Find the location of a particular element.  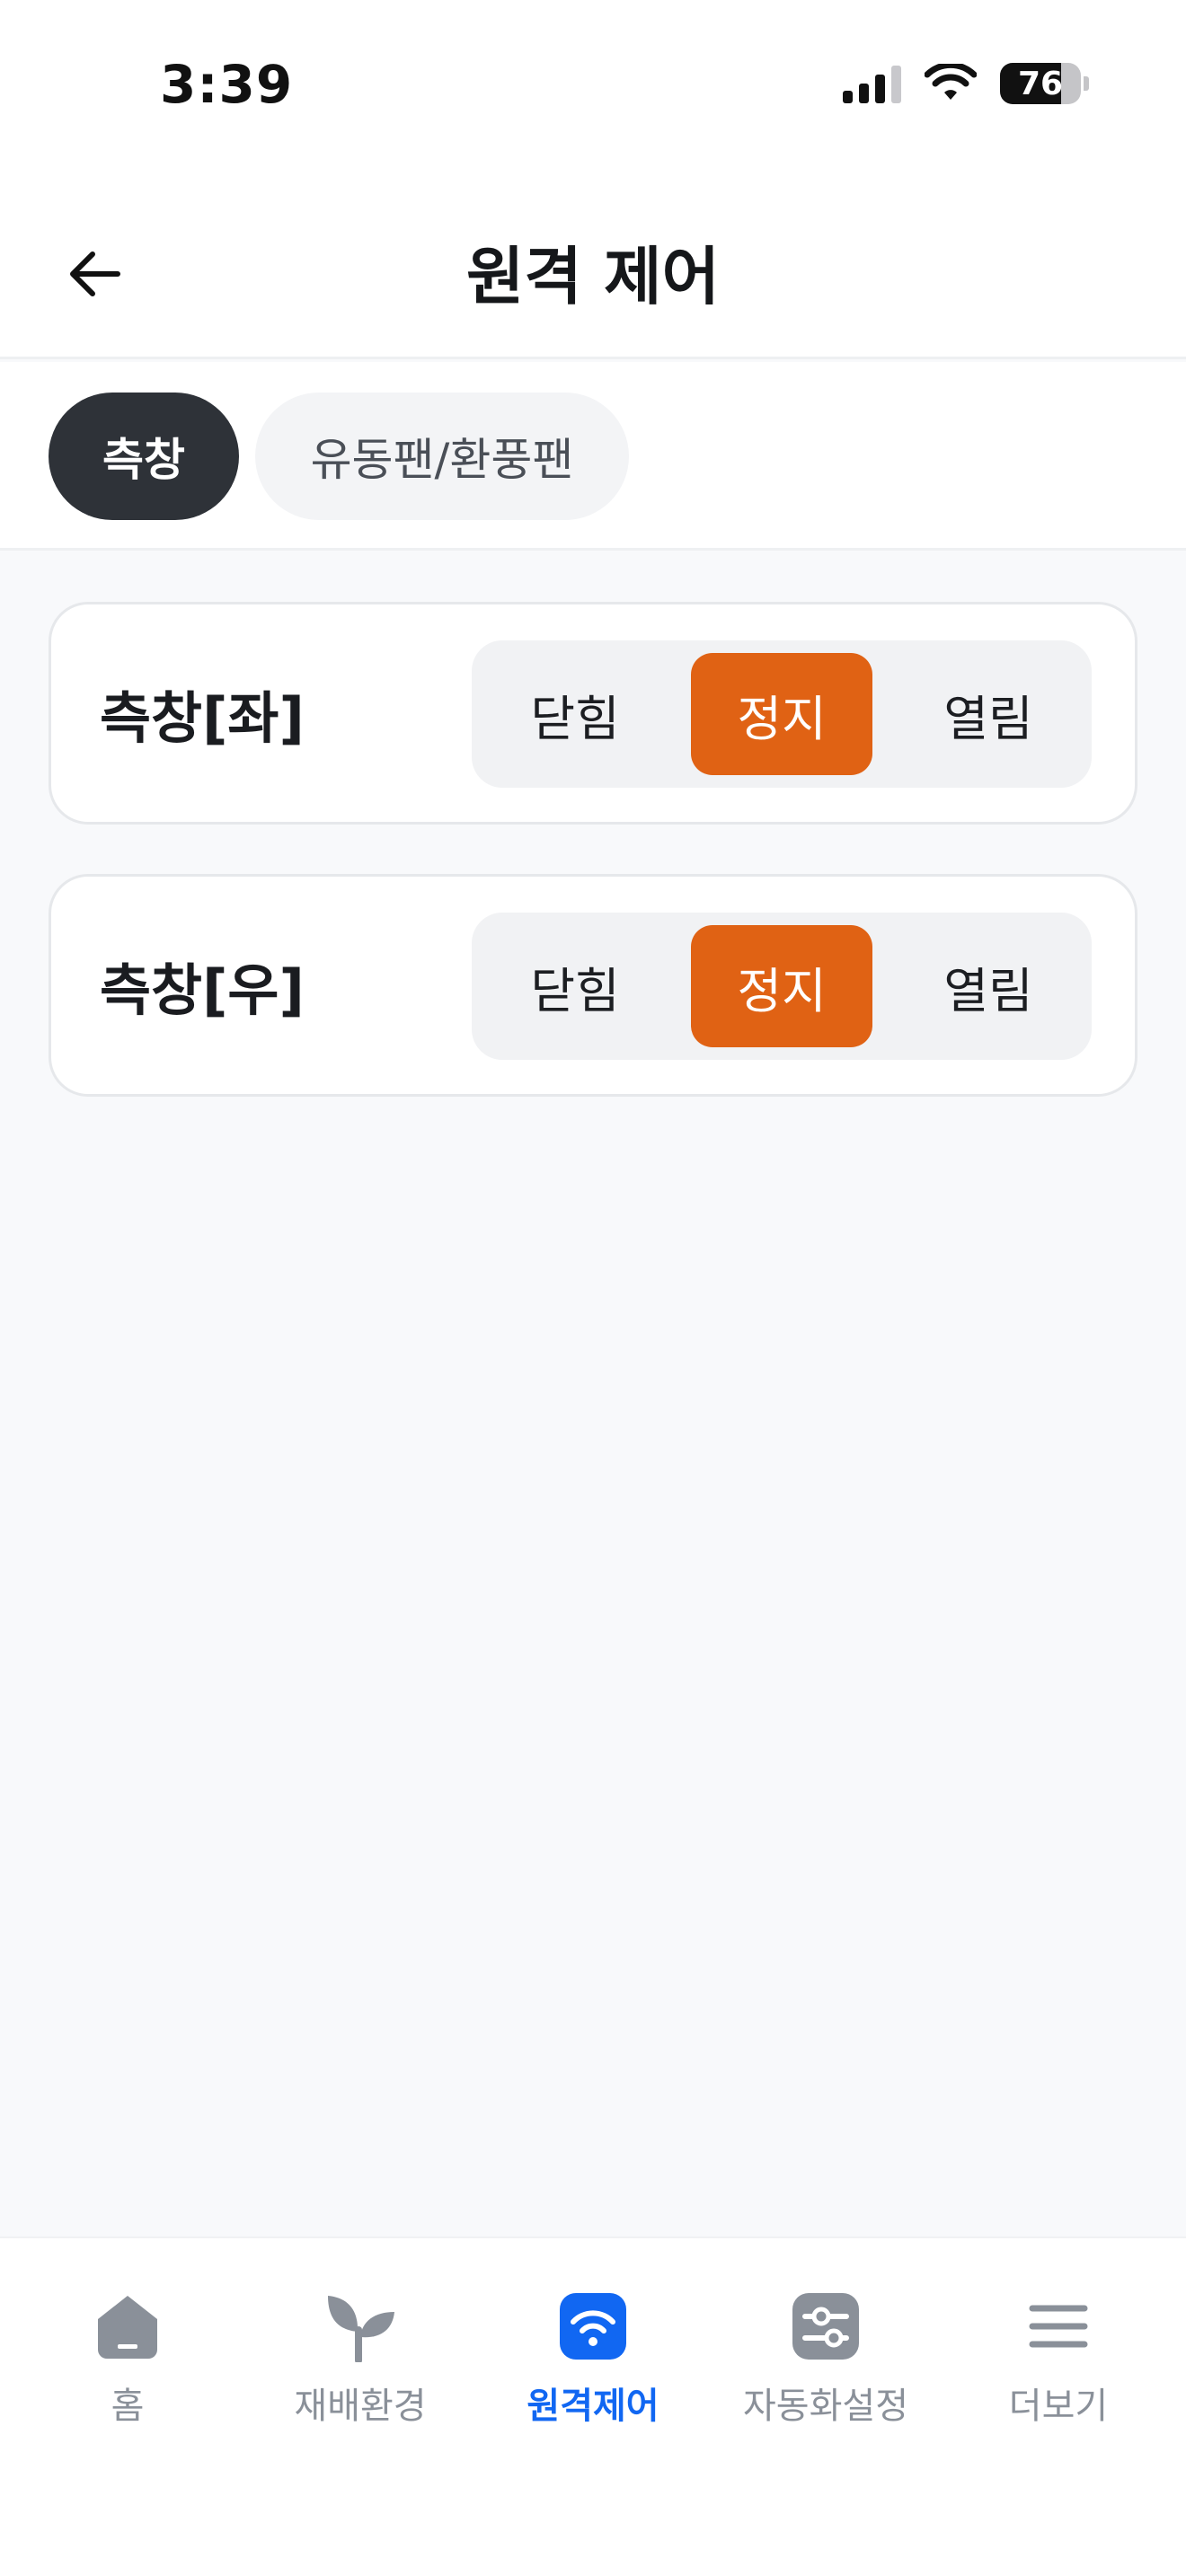

battery-indicator: 76 is located at coordinates (1044, 83).